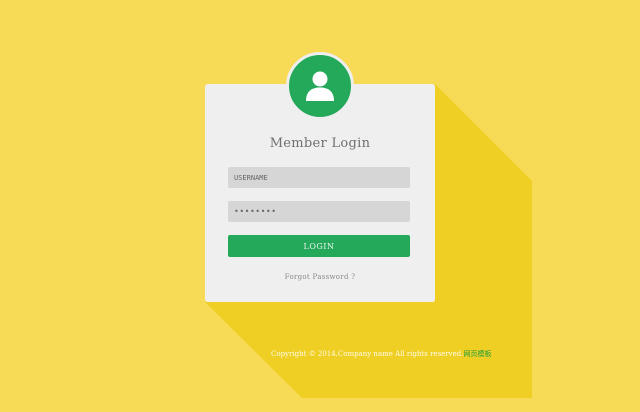  I want to click on template-link: 网页模板, so click(477, 354).